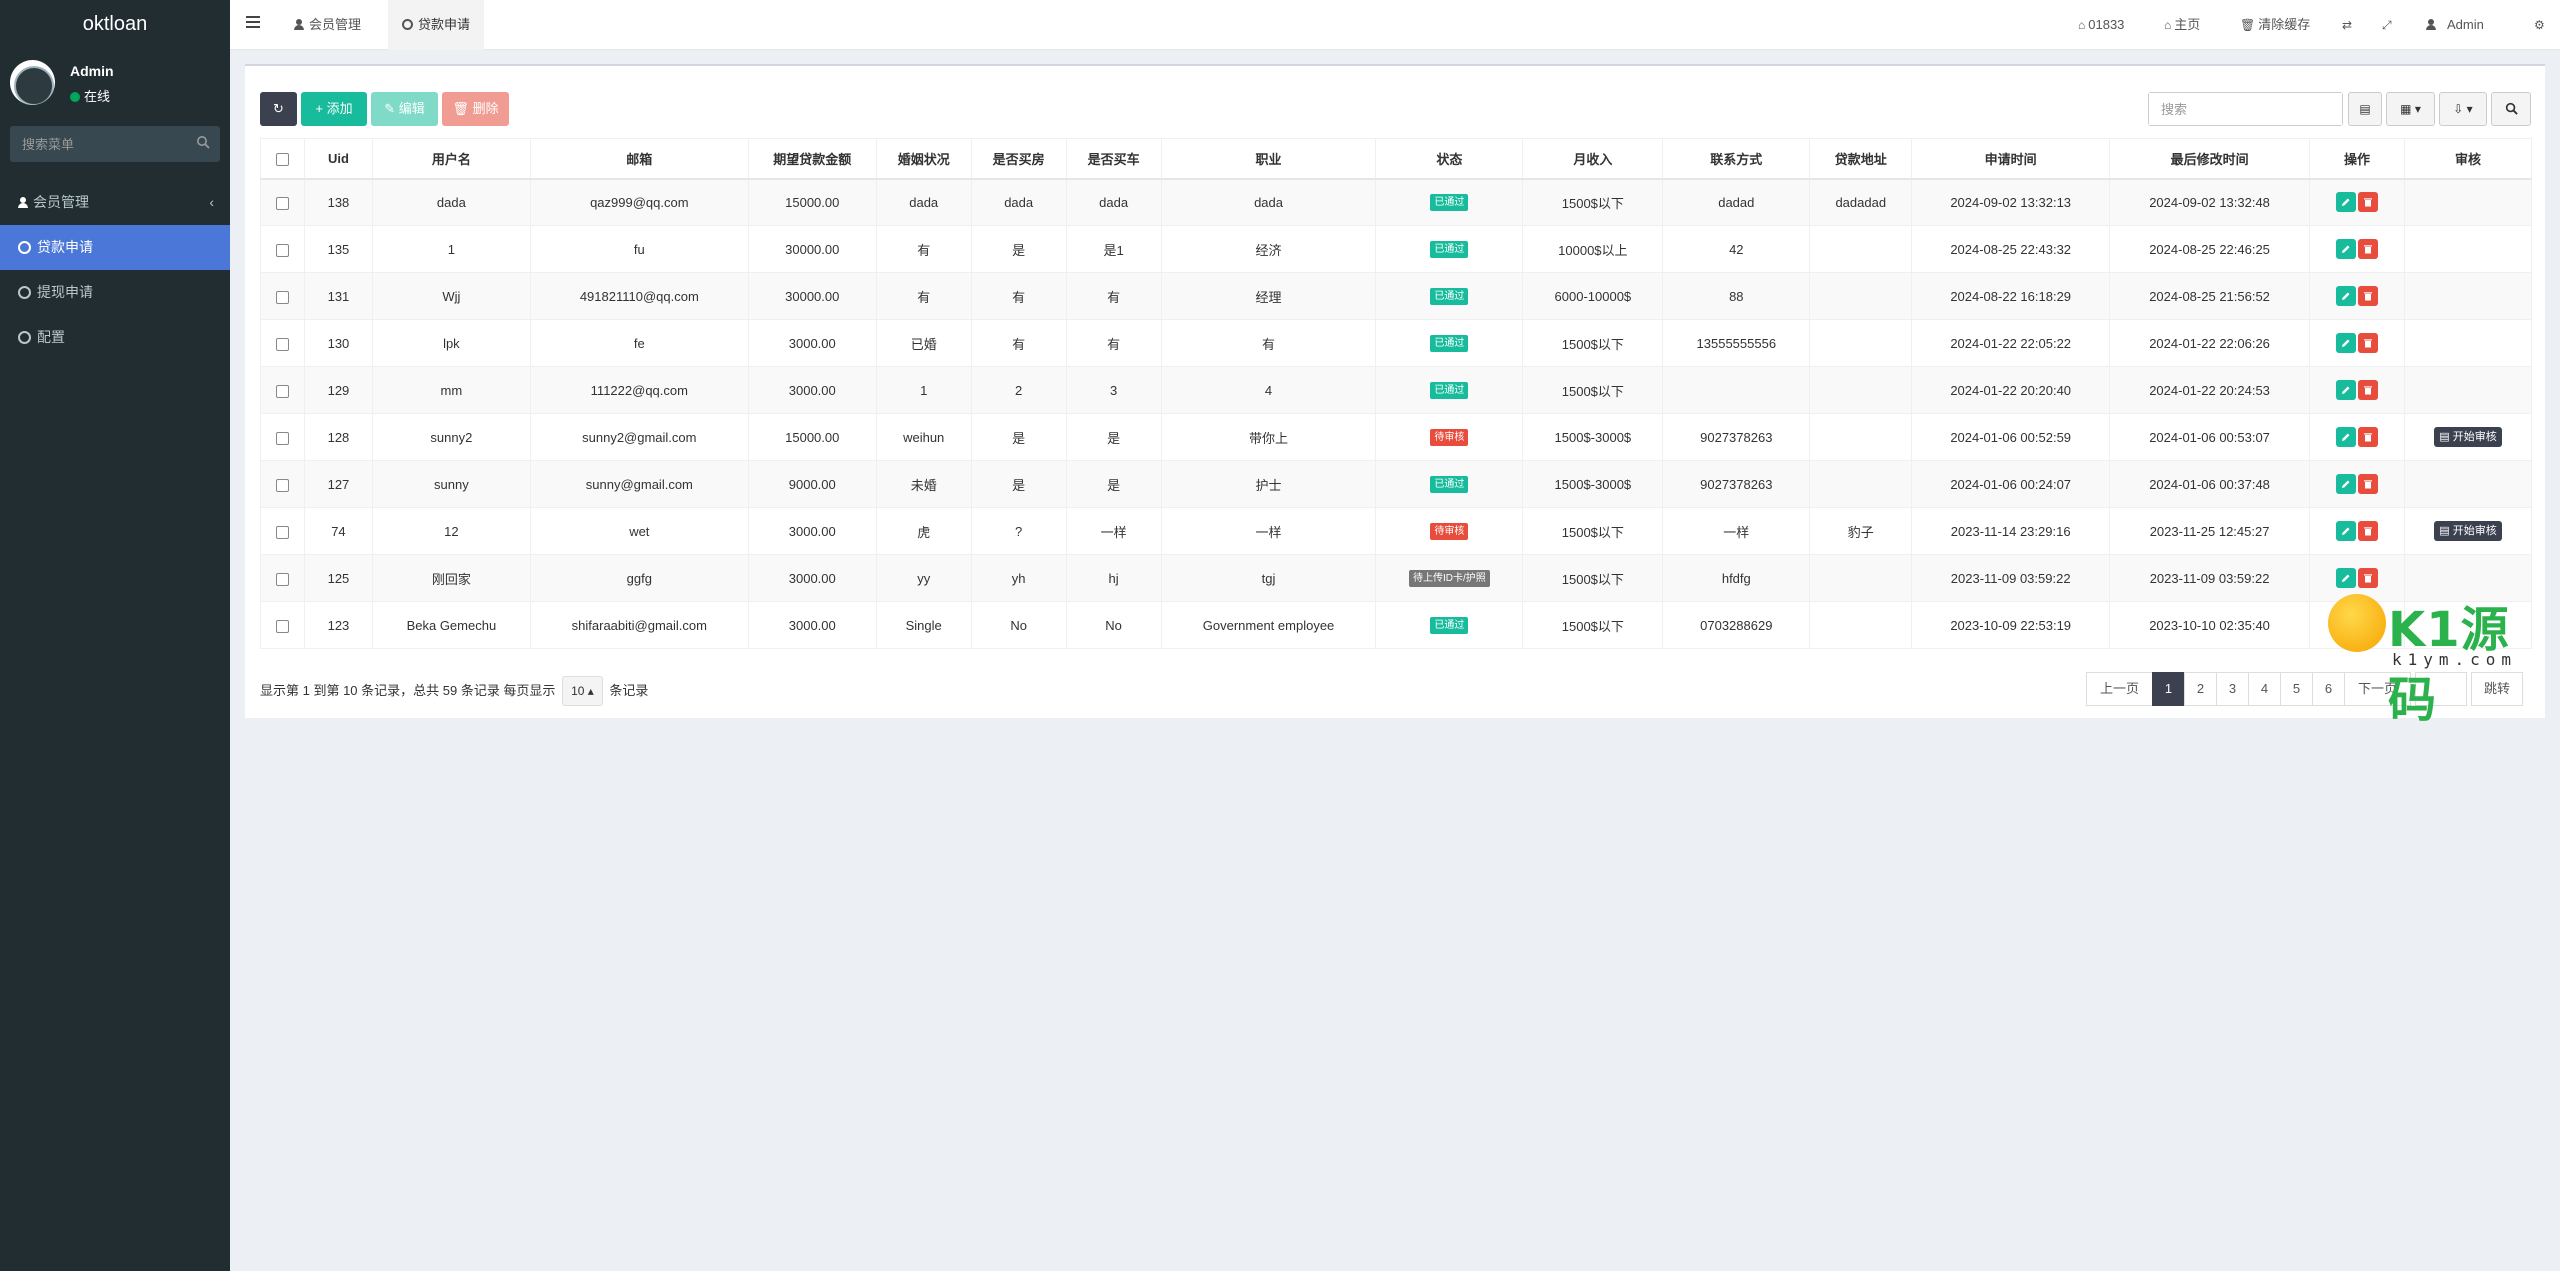 The height and width of the screenshot is (1271, 2560). Describe the element at coordinates (2245, 109) in the screenshot. I see `search-input` at that location.